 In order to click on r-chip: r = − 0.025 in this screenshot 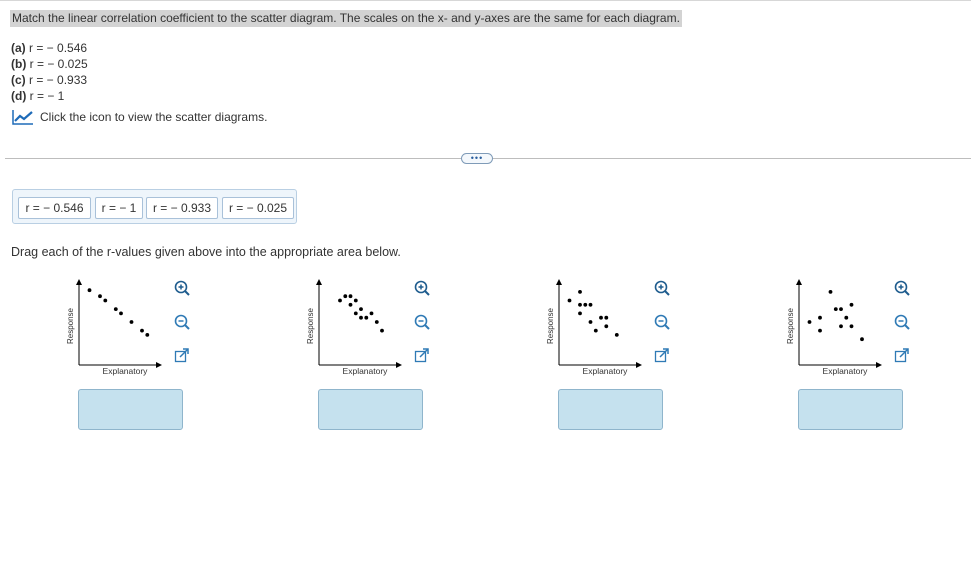, I will do `click(258, 208)`.